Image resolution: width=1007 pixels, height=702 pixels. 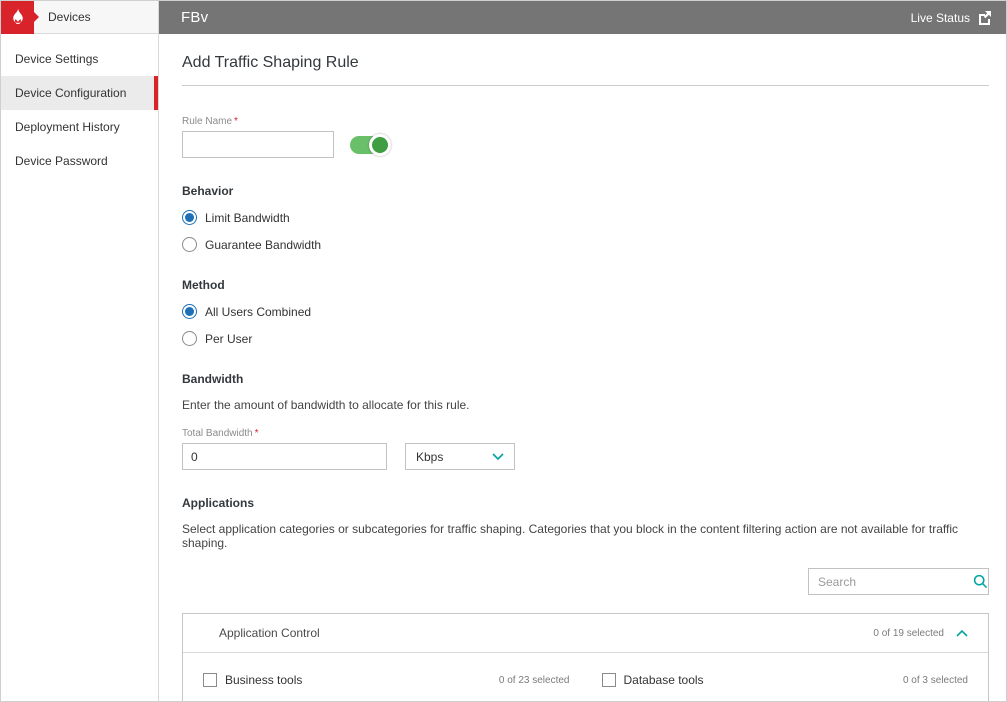 What do you see at coordinates (218, 503) in the screenshot?
I see `applications-title: Applications` at bounding box center [218, 503].